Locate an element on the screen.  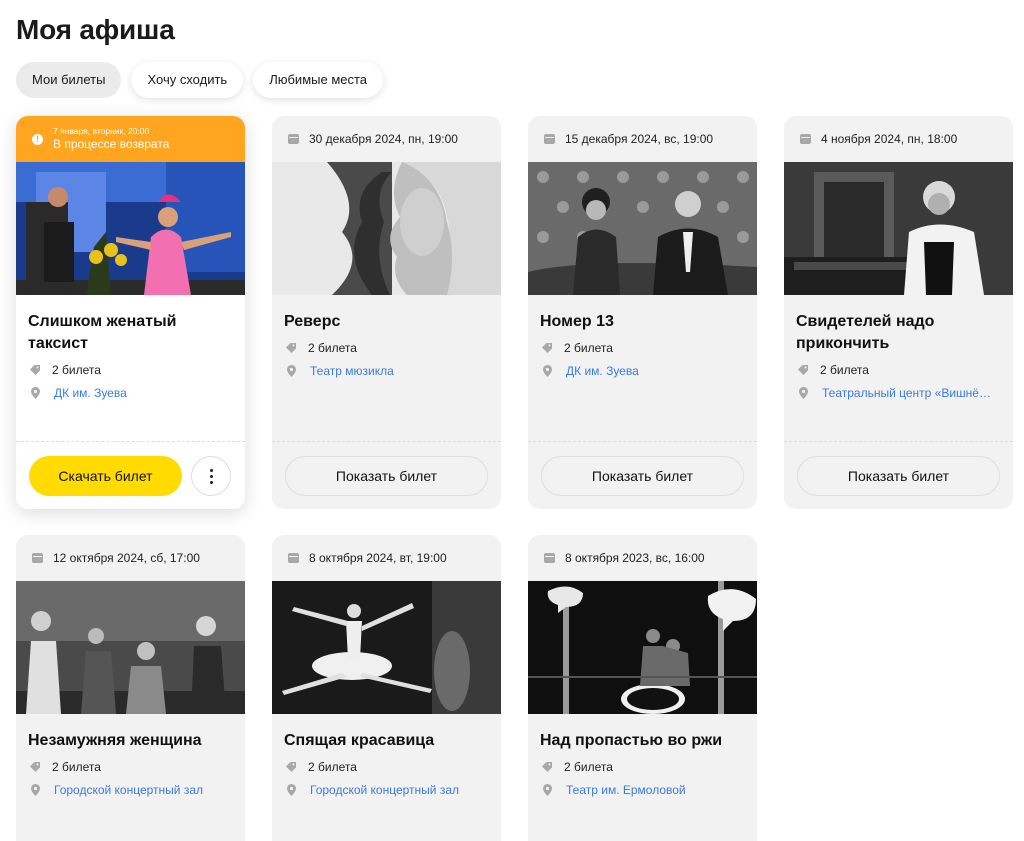
event-date: 4 ноября 2024, пн, 18:00 is located at coordinates (889, 139).